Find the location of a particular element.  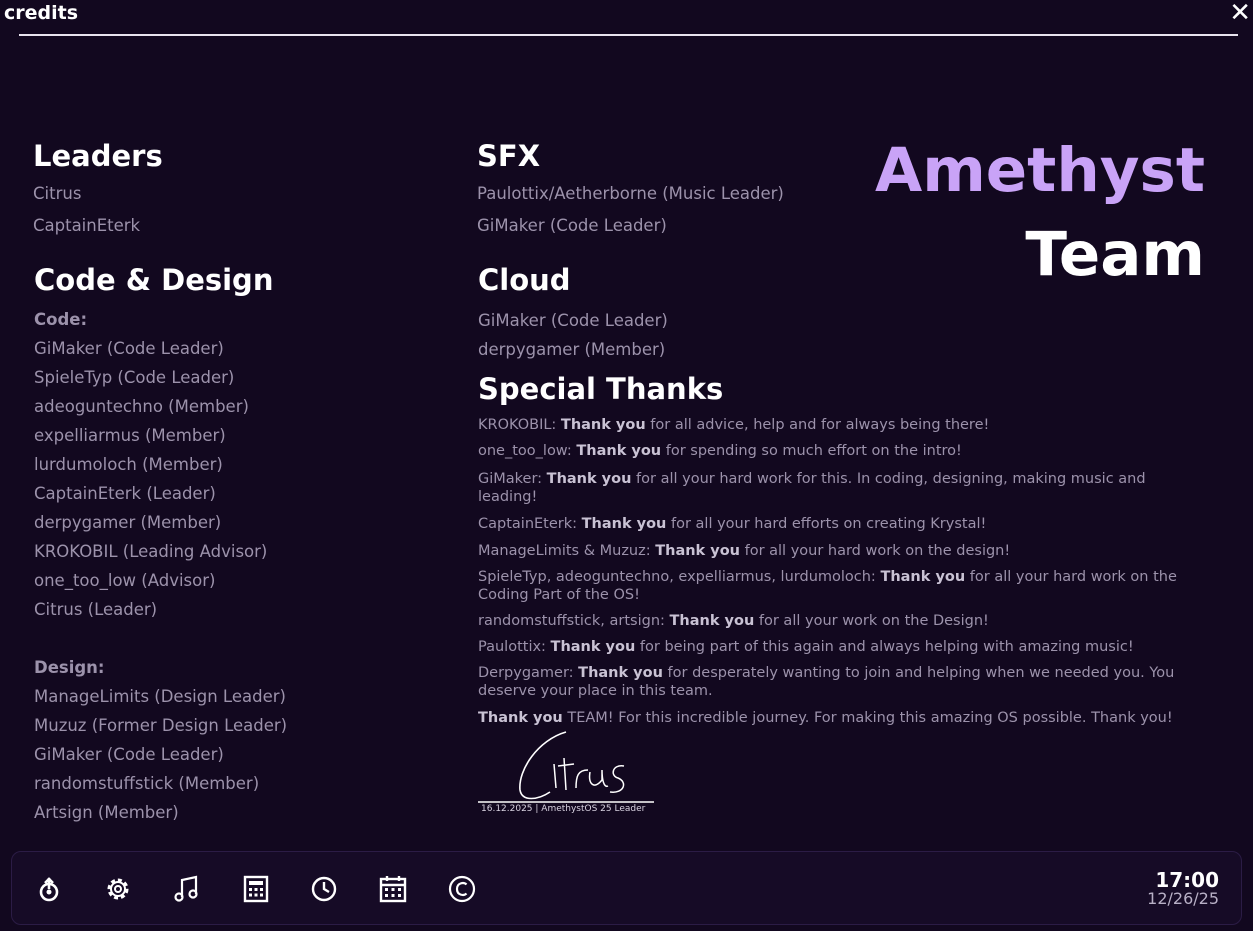

list-item: KROKOBIL (Leading Advisor) is located at coordinates (151, 551).